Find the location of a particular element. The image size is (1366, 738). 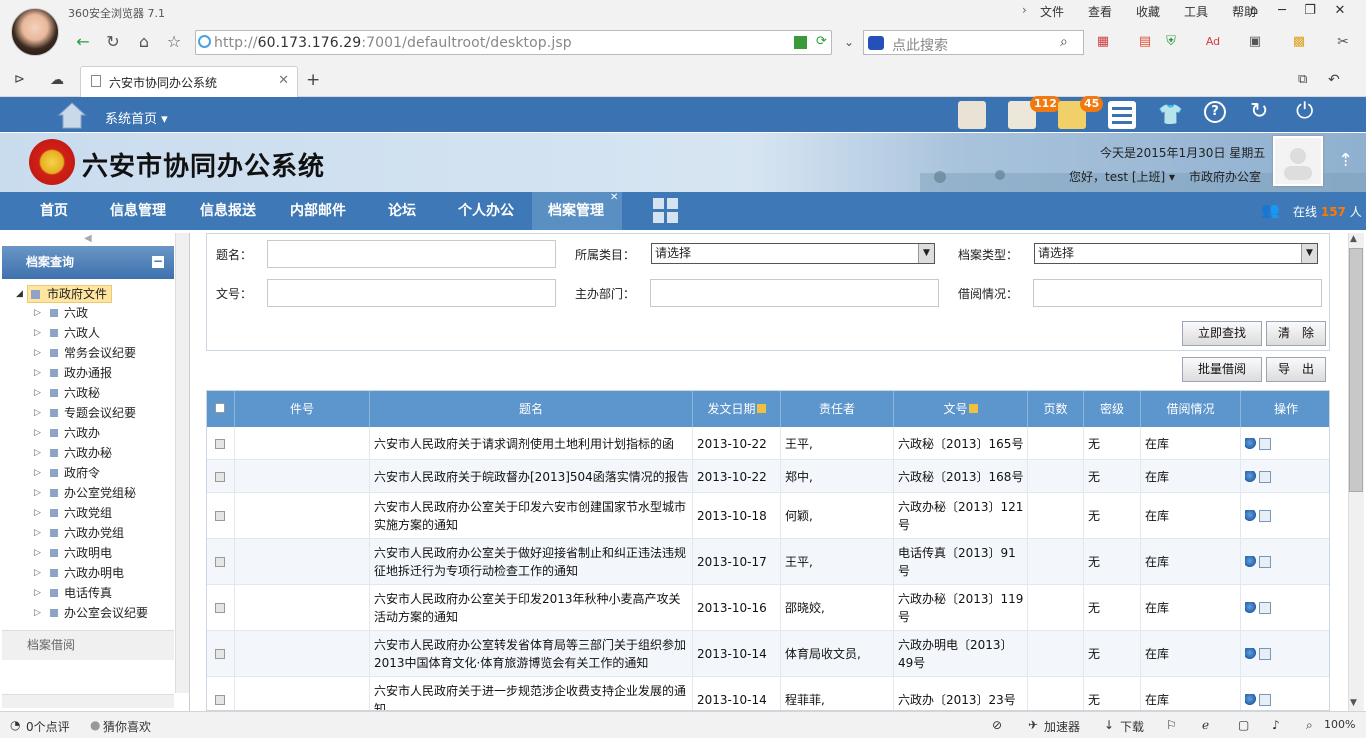

user-photo is located at coordinates (1298, 161).